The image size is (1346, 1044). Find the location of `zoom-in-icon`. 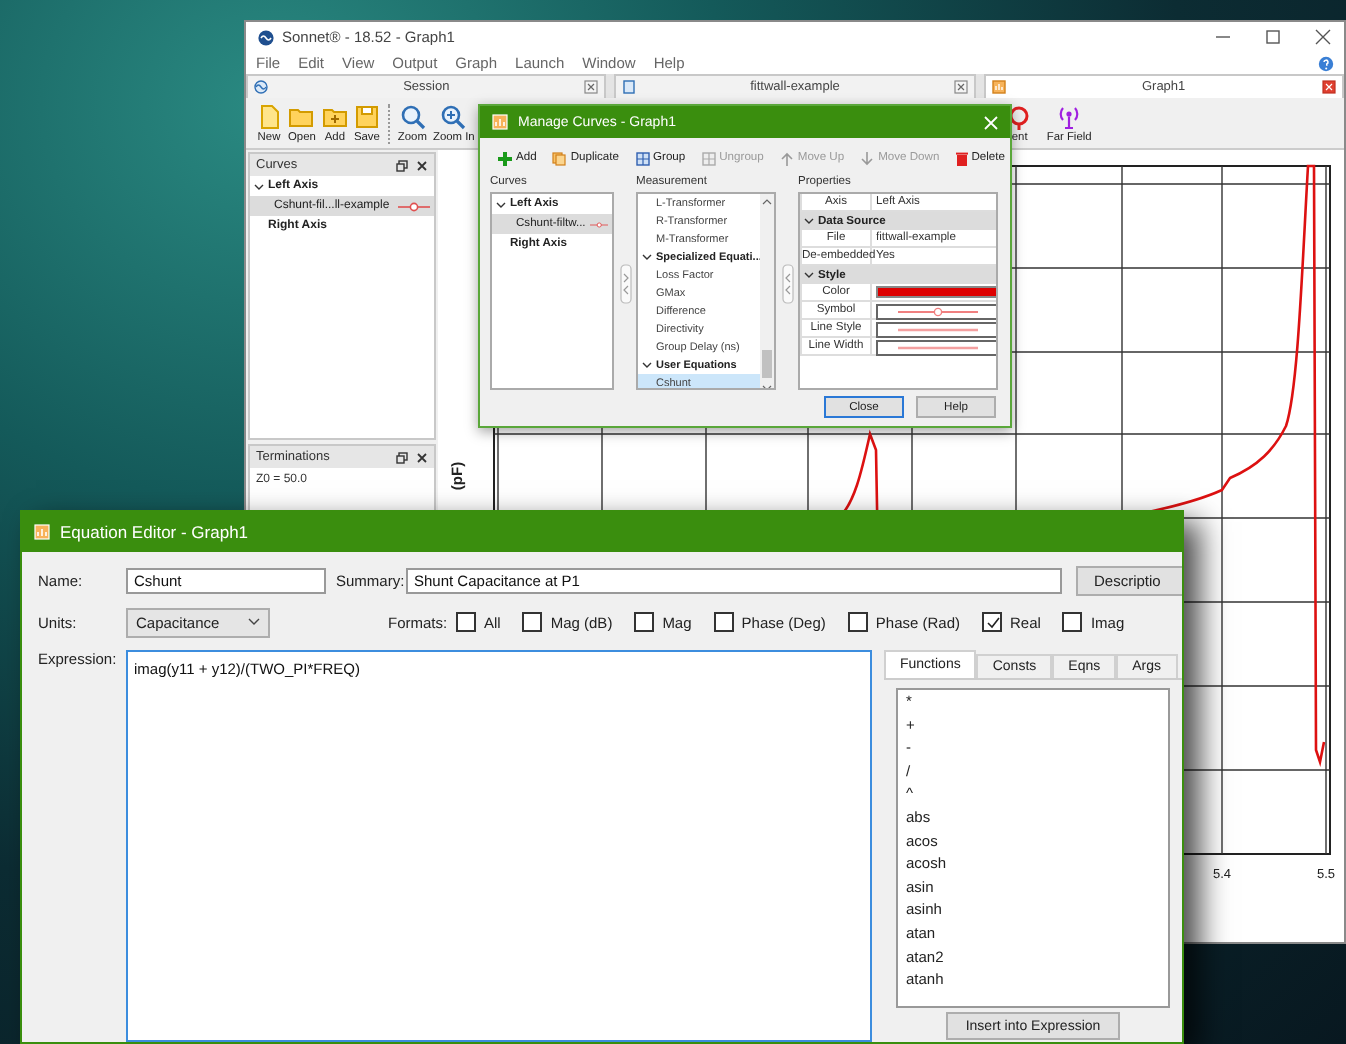

zoom-in-icon is located at coordinates (453, 116).